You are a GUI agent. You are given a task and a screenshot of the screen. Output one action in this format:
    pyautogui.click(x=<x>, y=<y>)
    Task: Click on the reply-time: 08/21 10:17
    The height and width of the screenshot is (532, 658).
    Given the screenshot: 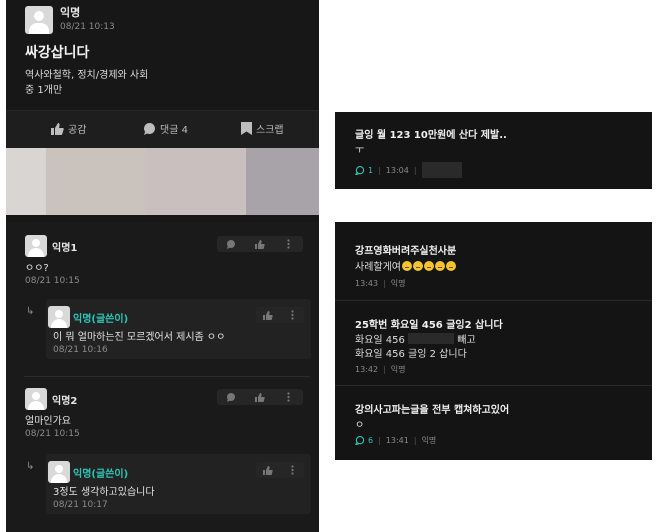 What is the action you would take?
    pyautogui.click(x=80, y=505)
    